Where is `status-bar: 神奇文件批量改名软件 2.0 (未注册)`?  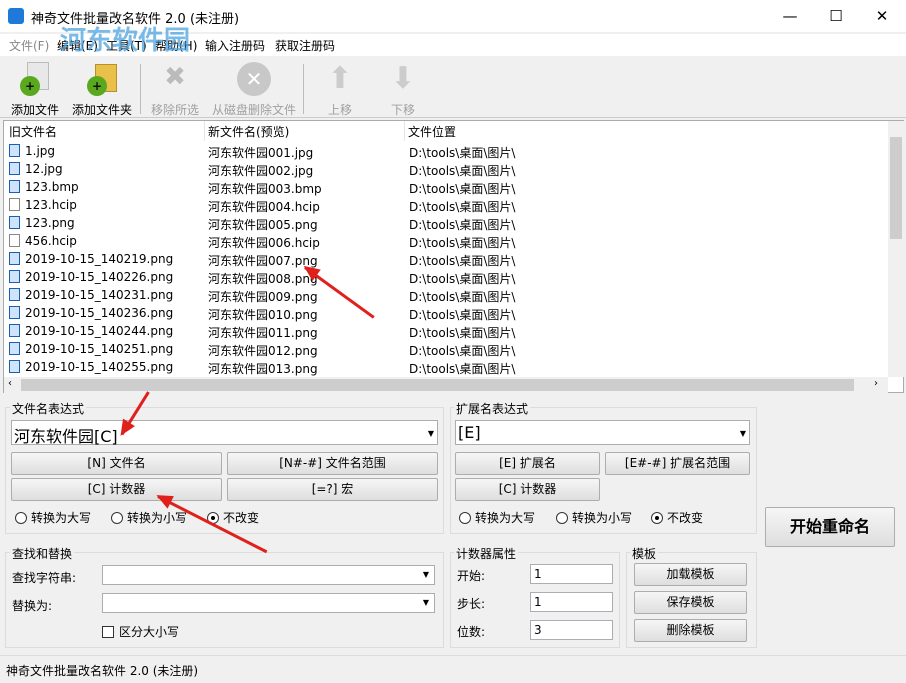
status-bar: 神奇文件批量改名软件 2.0 (未注册) is located at coordinates (453, 669).